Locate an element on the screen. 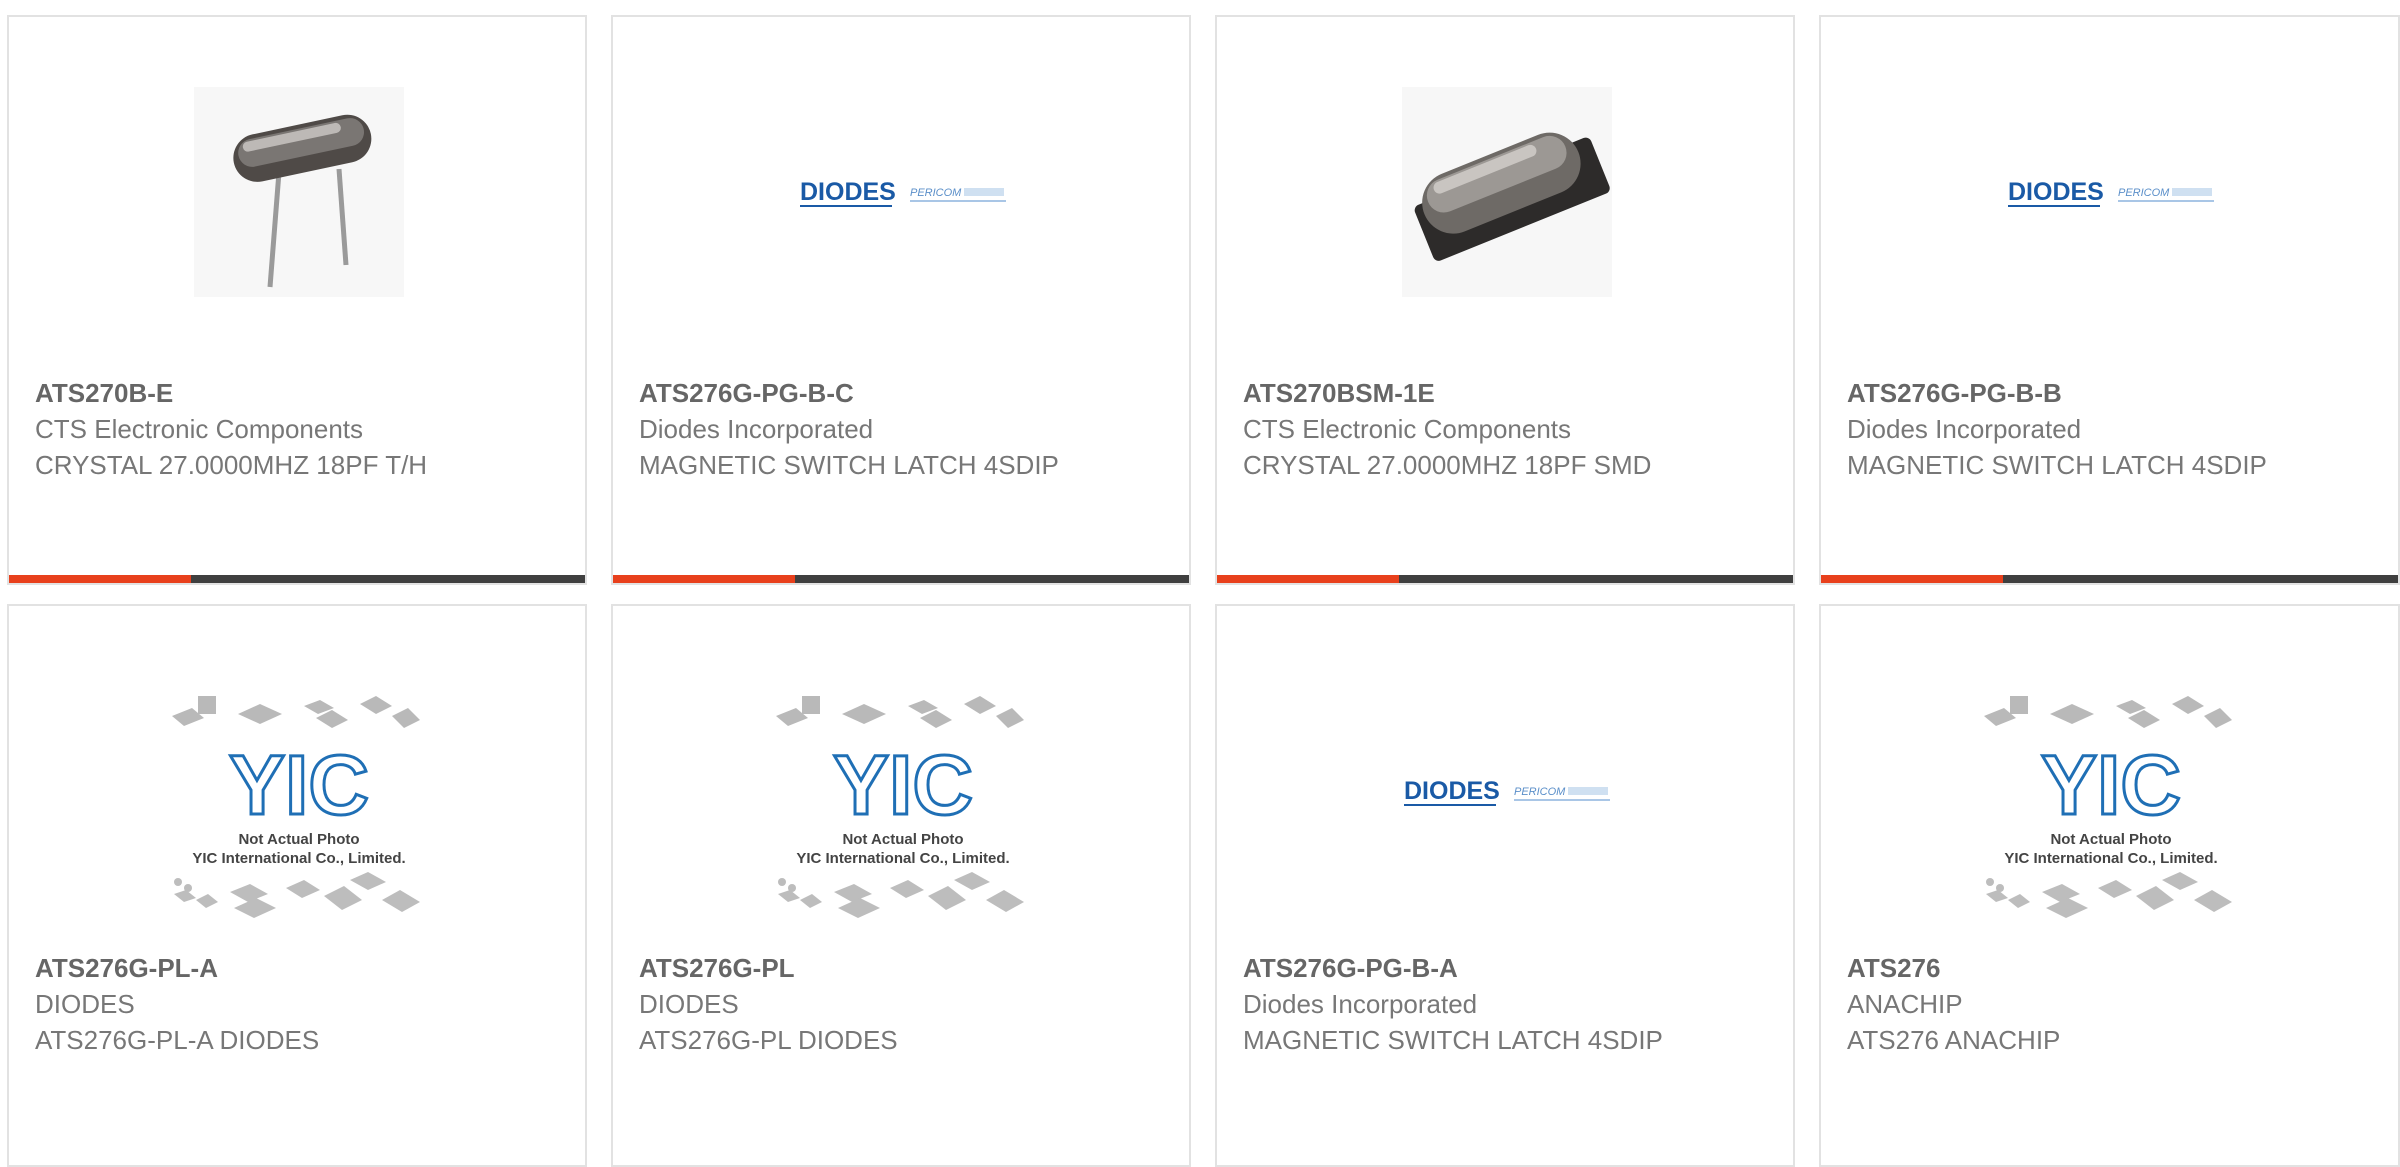 This screenshot has width=2400, height=1167. part-number: ATS276 is located at coordinates (2107, 968).